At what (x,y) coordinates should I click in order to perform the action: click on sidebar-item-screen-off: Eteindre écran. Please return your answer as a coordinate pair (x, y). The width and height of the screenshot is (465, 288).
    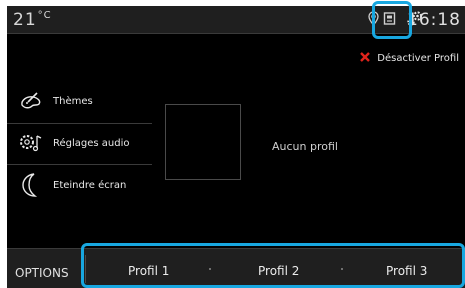
    Looking at the image, I should click on (71, 185).